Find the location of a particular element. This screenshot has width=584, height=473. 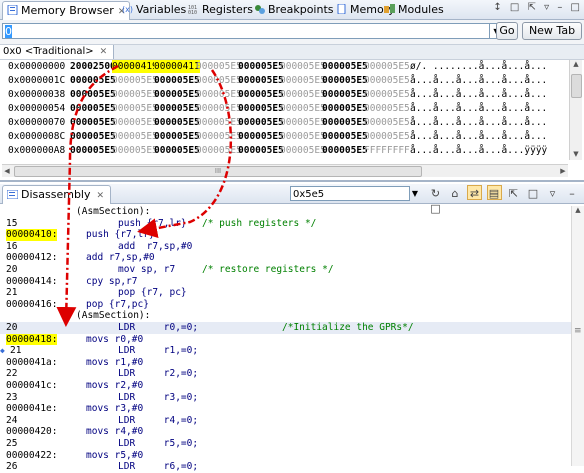

memory-word: 00000411 is located at coordinates (177, 66).